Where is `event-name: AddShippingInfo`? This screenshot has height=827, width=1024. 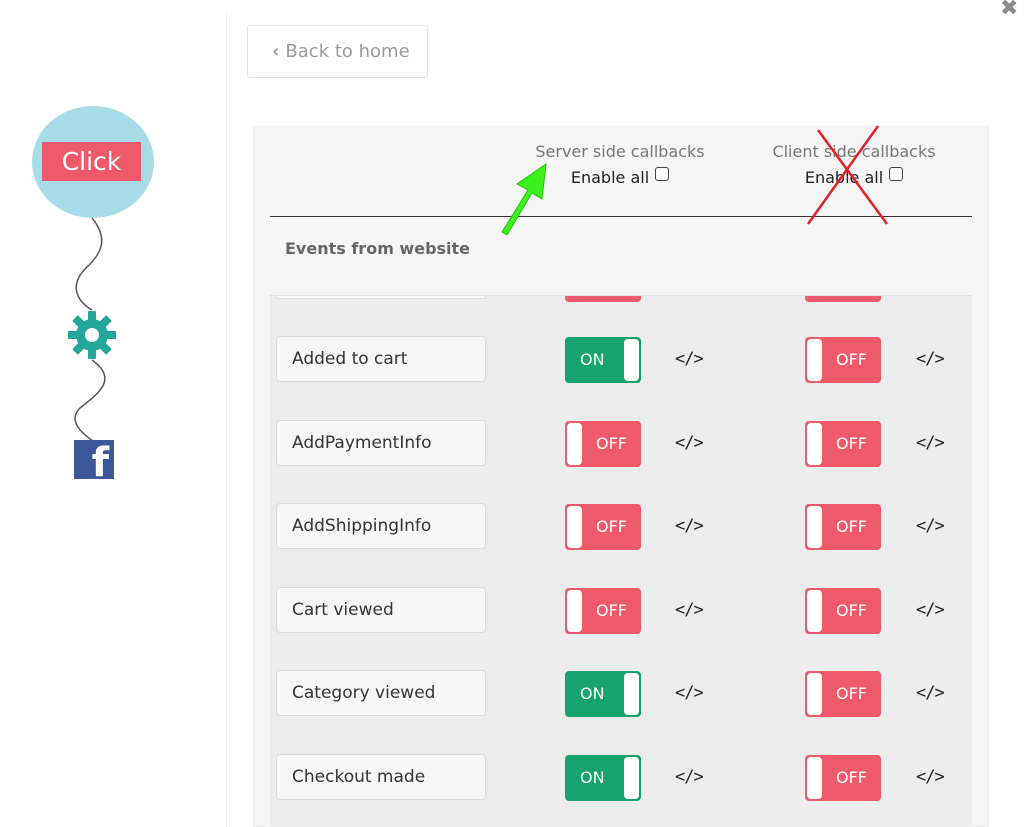
event-name: AddShippingInfo is located at coordinates (381, 526).